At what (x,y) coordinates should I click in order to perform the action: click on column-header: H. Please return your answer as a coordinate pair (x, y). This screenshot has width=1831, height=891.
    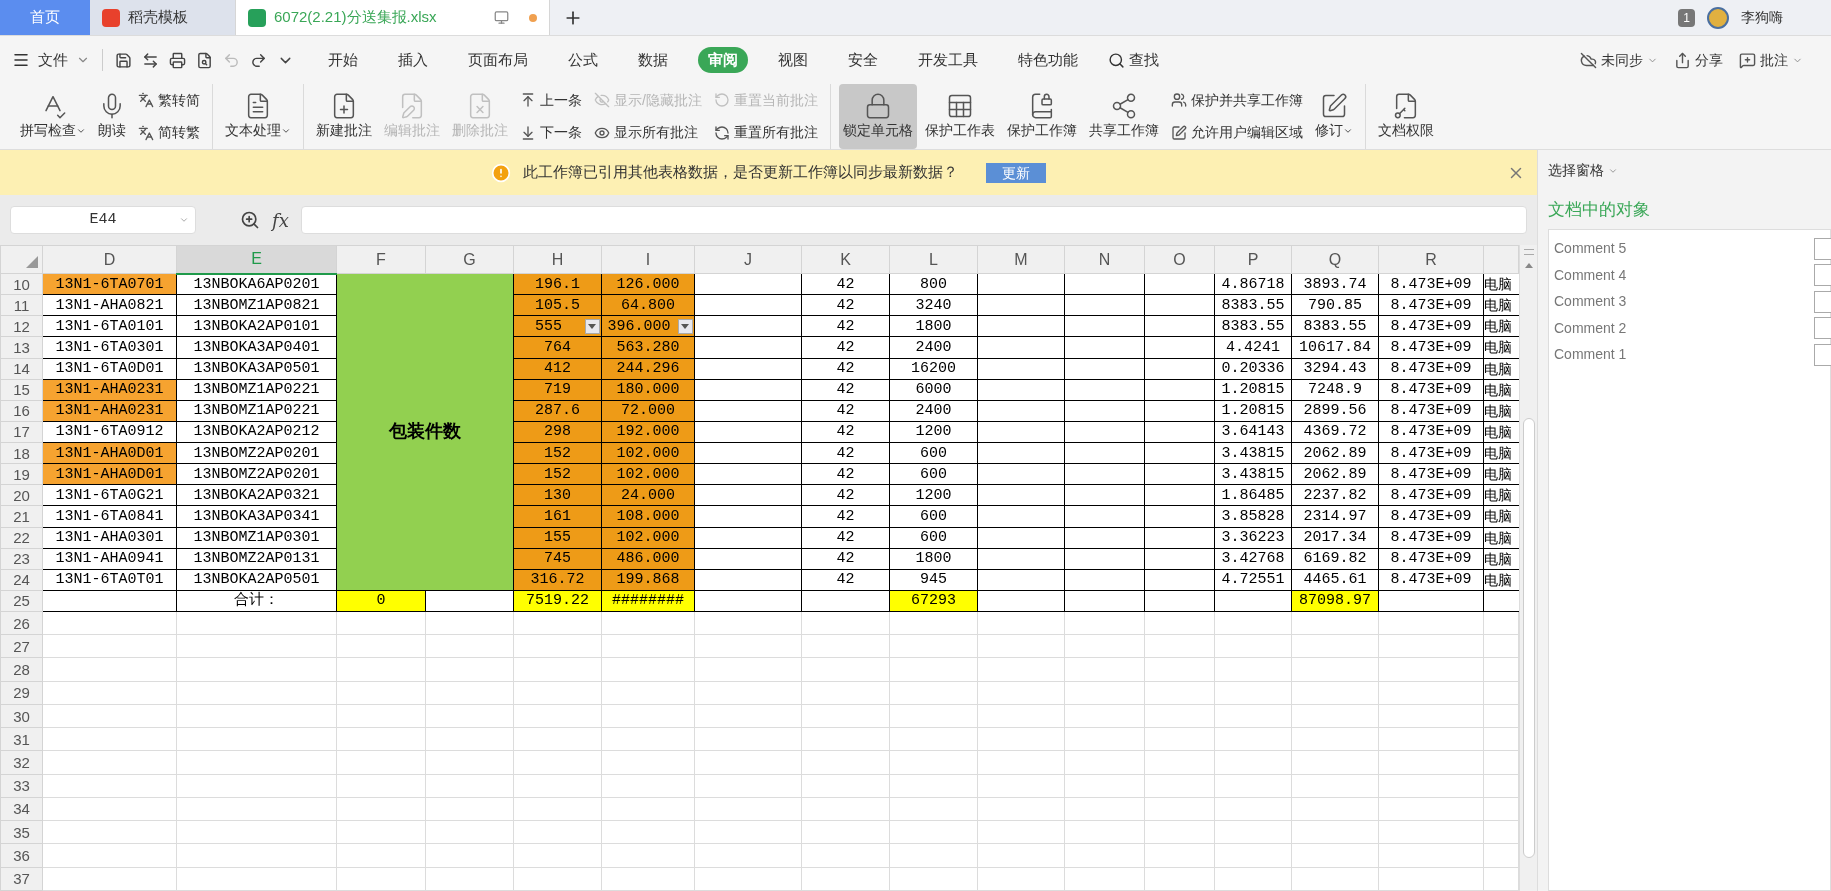
    Looking at the image, I should click on (557, 259).